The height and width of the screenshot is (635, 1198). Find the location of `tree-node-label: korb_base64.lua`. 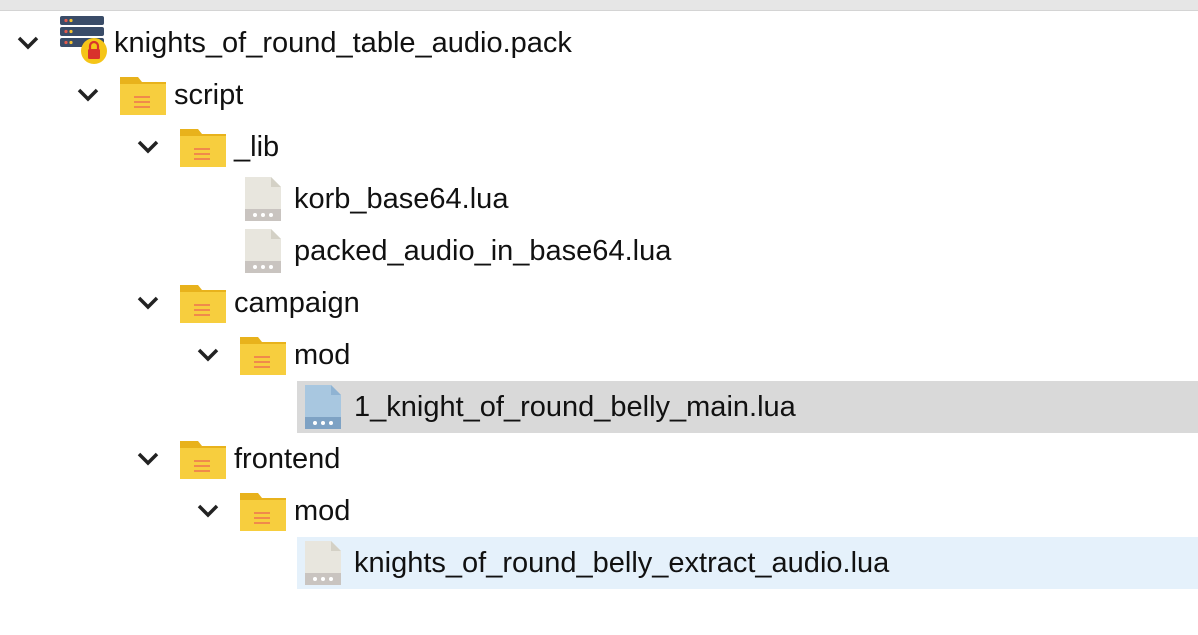

tree-node-label: korb_base64.lua is located at coordinates (401, 199).